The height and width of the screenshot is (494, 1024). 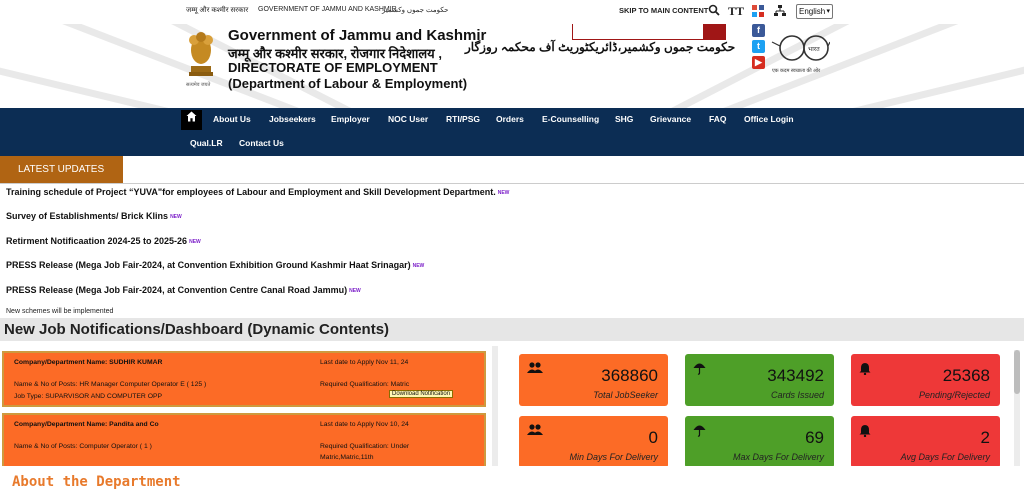 I want to click on text-size-icon: TT, so click(x=736, y=11).